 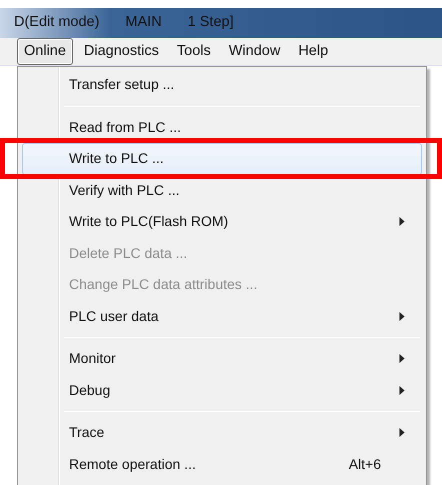 I want to click on menu-item: Trace, so click(x=222, y=432).